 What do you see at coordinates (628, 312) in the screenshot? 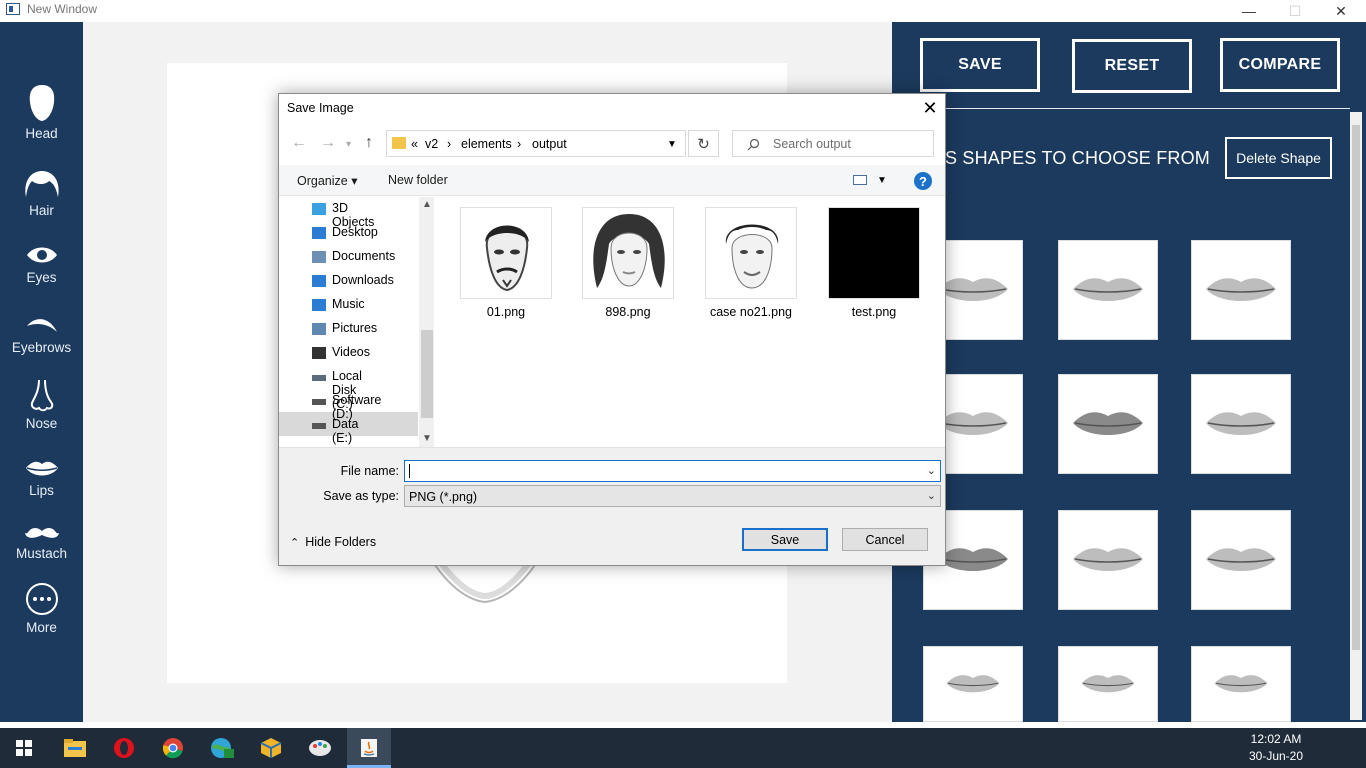
I see `file-name-label: 898.png` at bounding box center [628, 312].